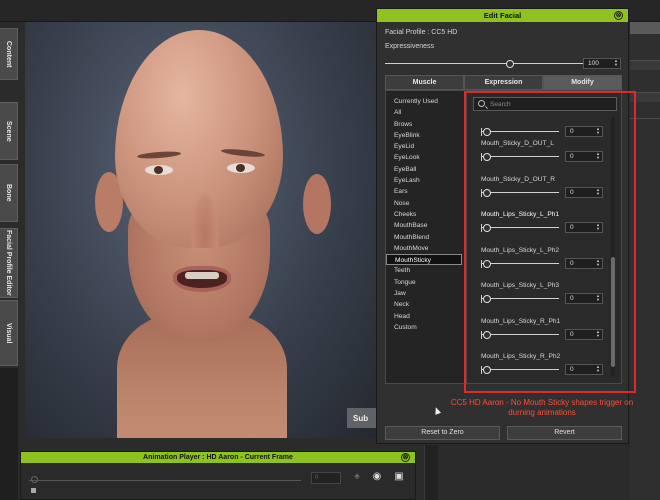 The image size is (660, 500). Describe the element at coordinates (425, 327) in the screenshot. I see `category-item: Custom` at that location.